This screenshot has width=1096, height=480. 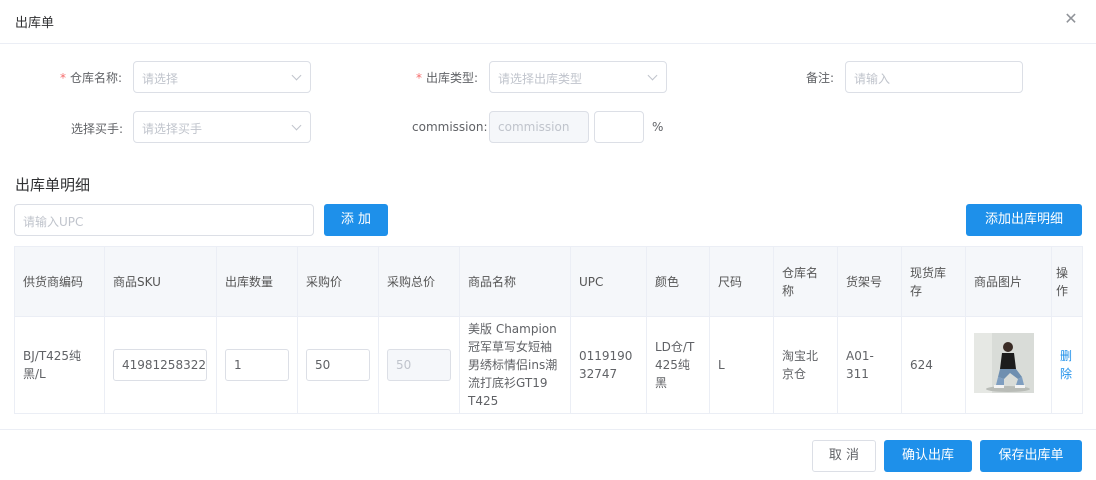 What do you see at coordinates (97, 129) in the screenshot?
I see `buyer-label: 选择买手:` at bounding box center [97, 129].